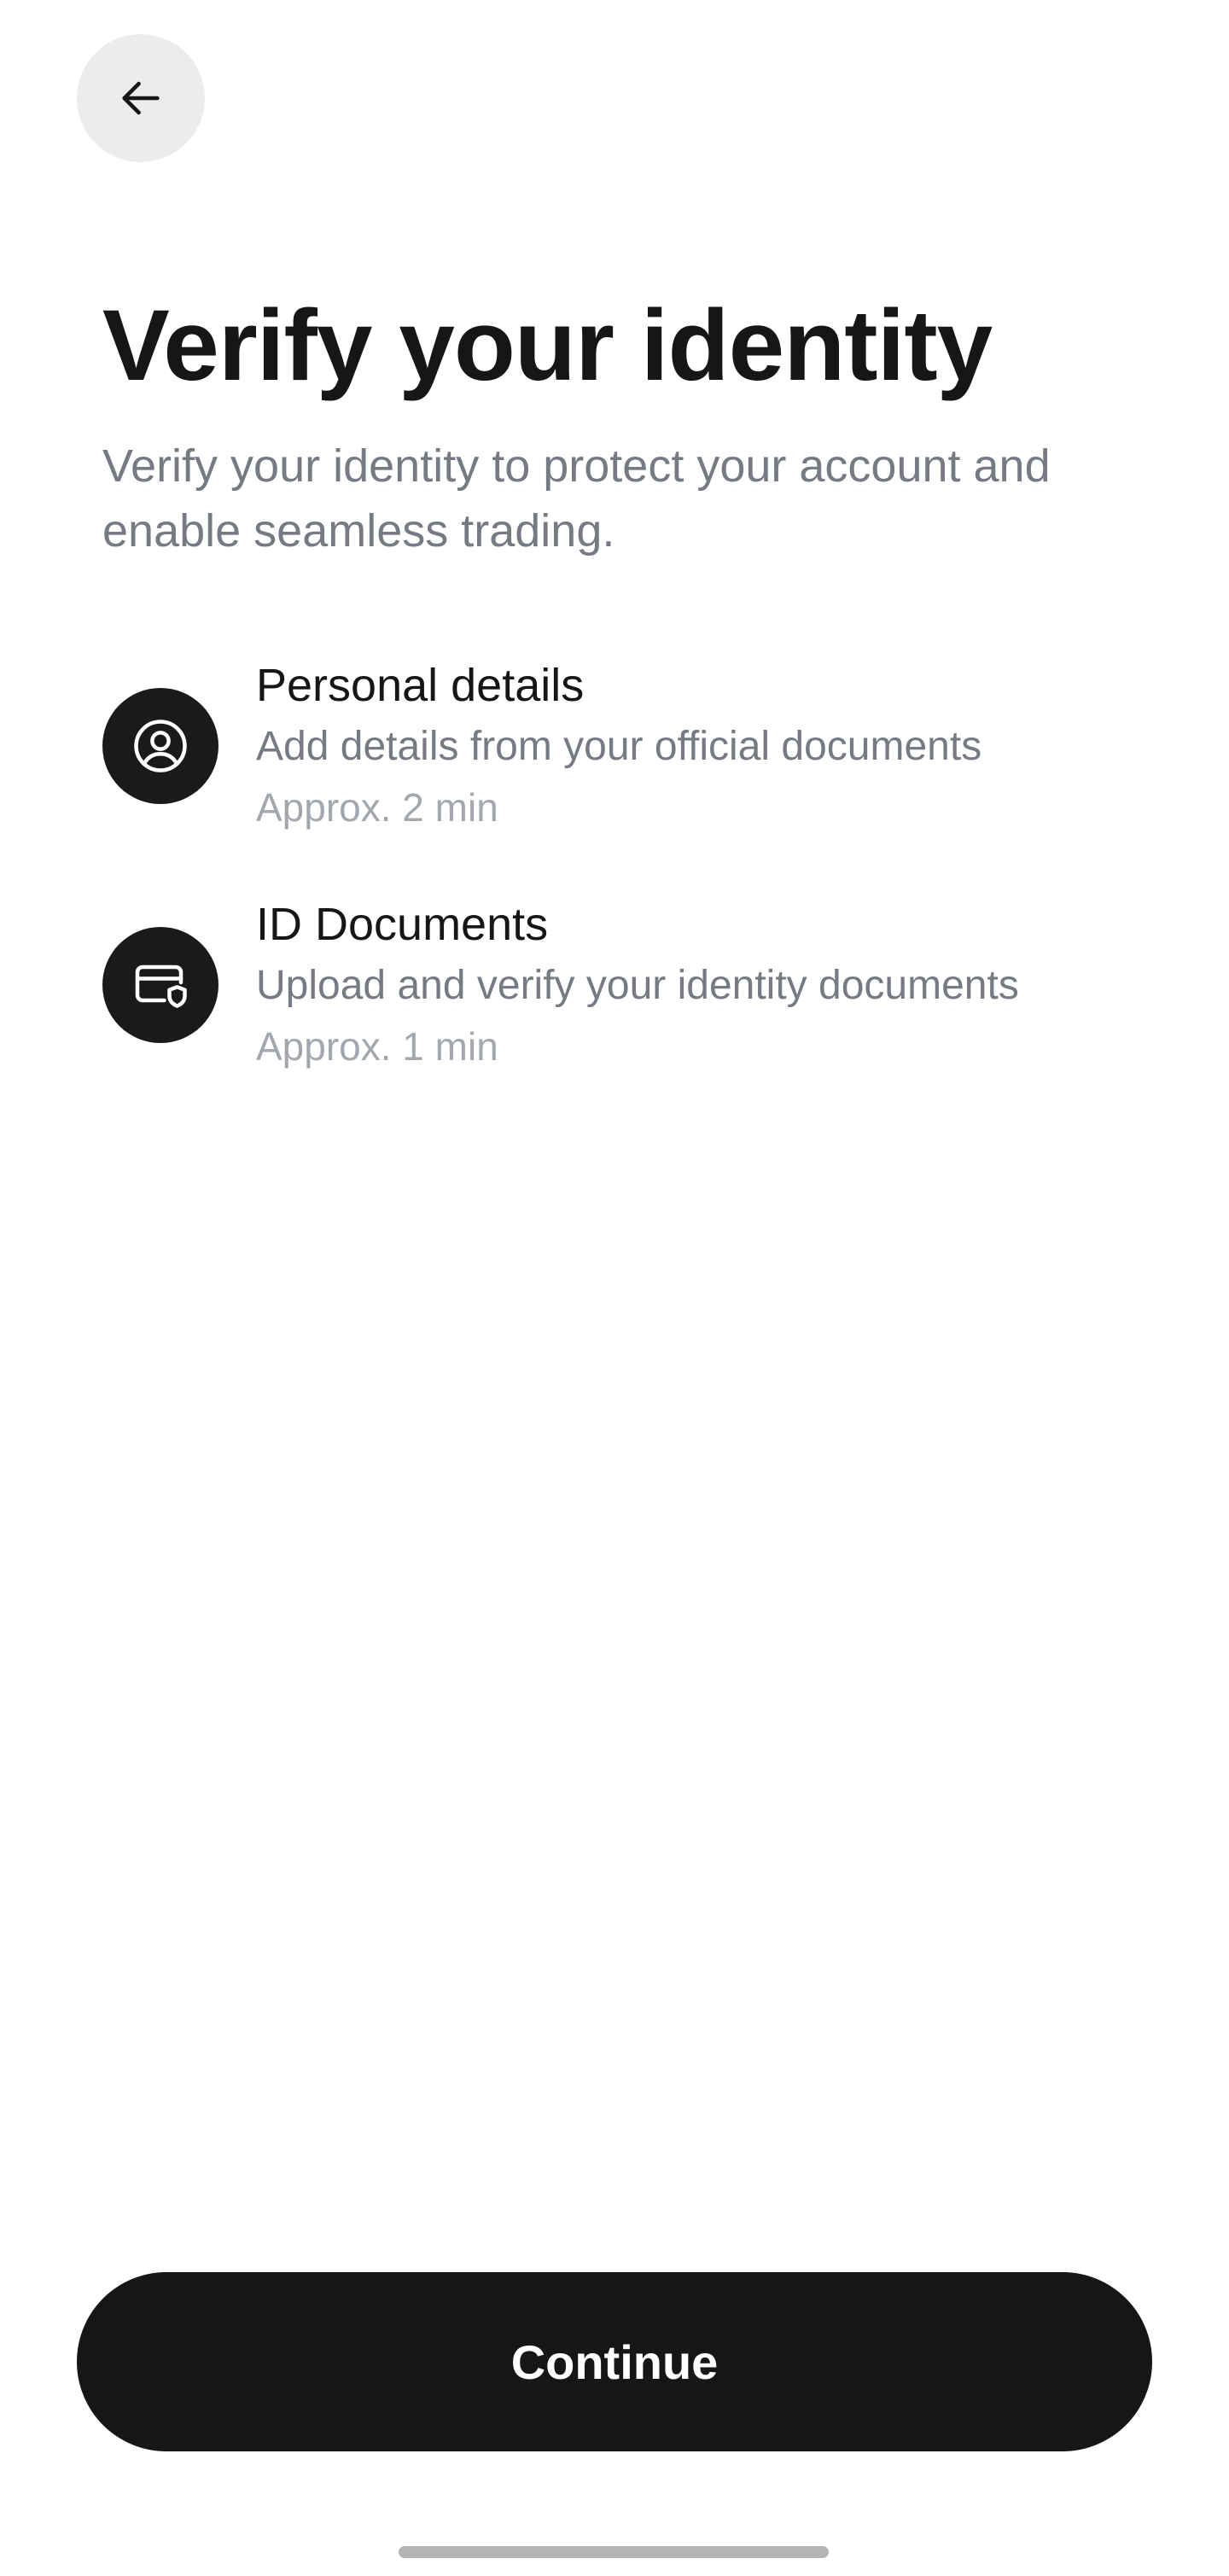 This screenshot has width=1229, height=2576. Describe the element at coordinates (619, 746) in the screenshot. I see `step-description: Add details from your official documents` at that location.